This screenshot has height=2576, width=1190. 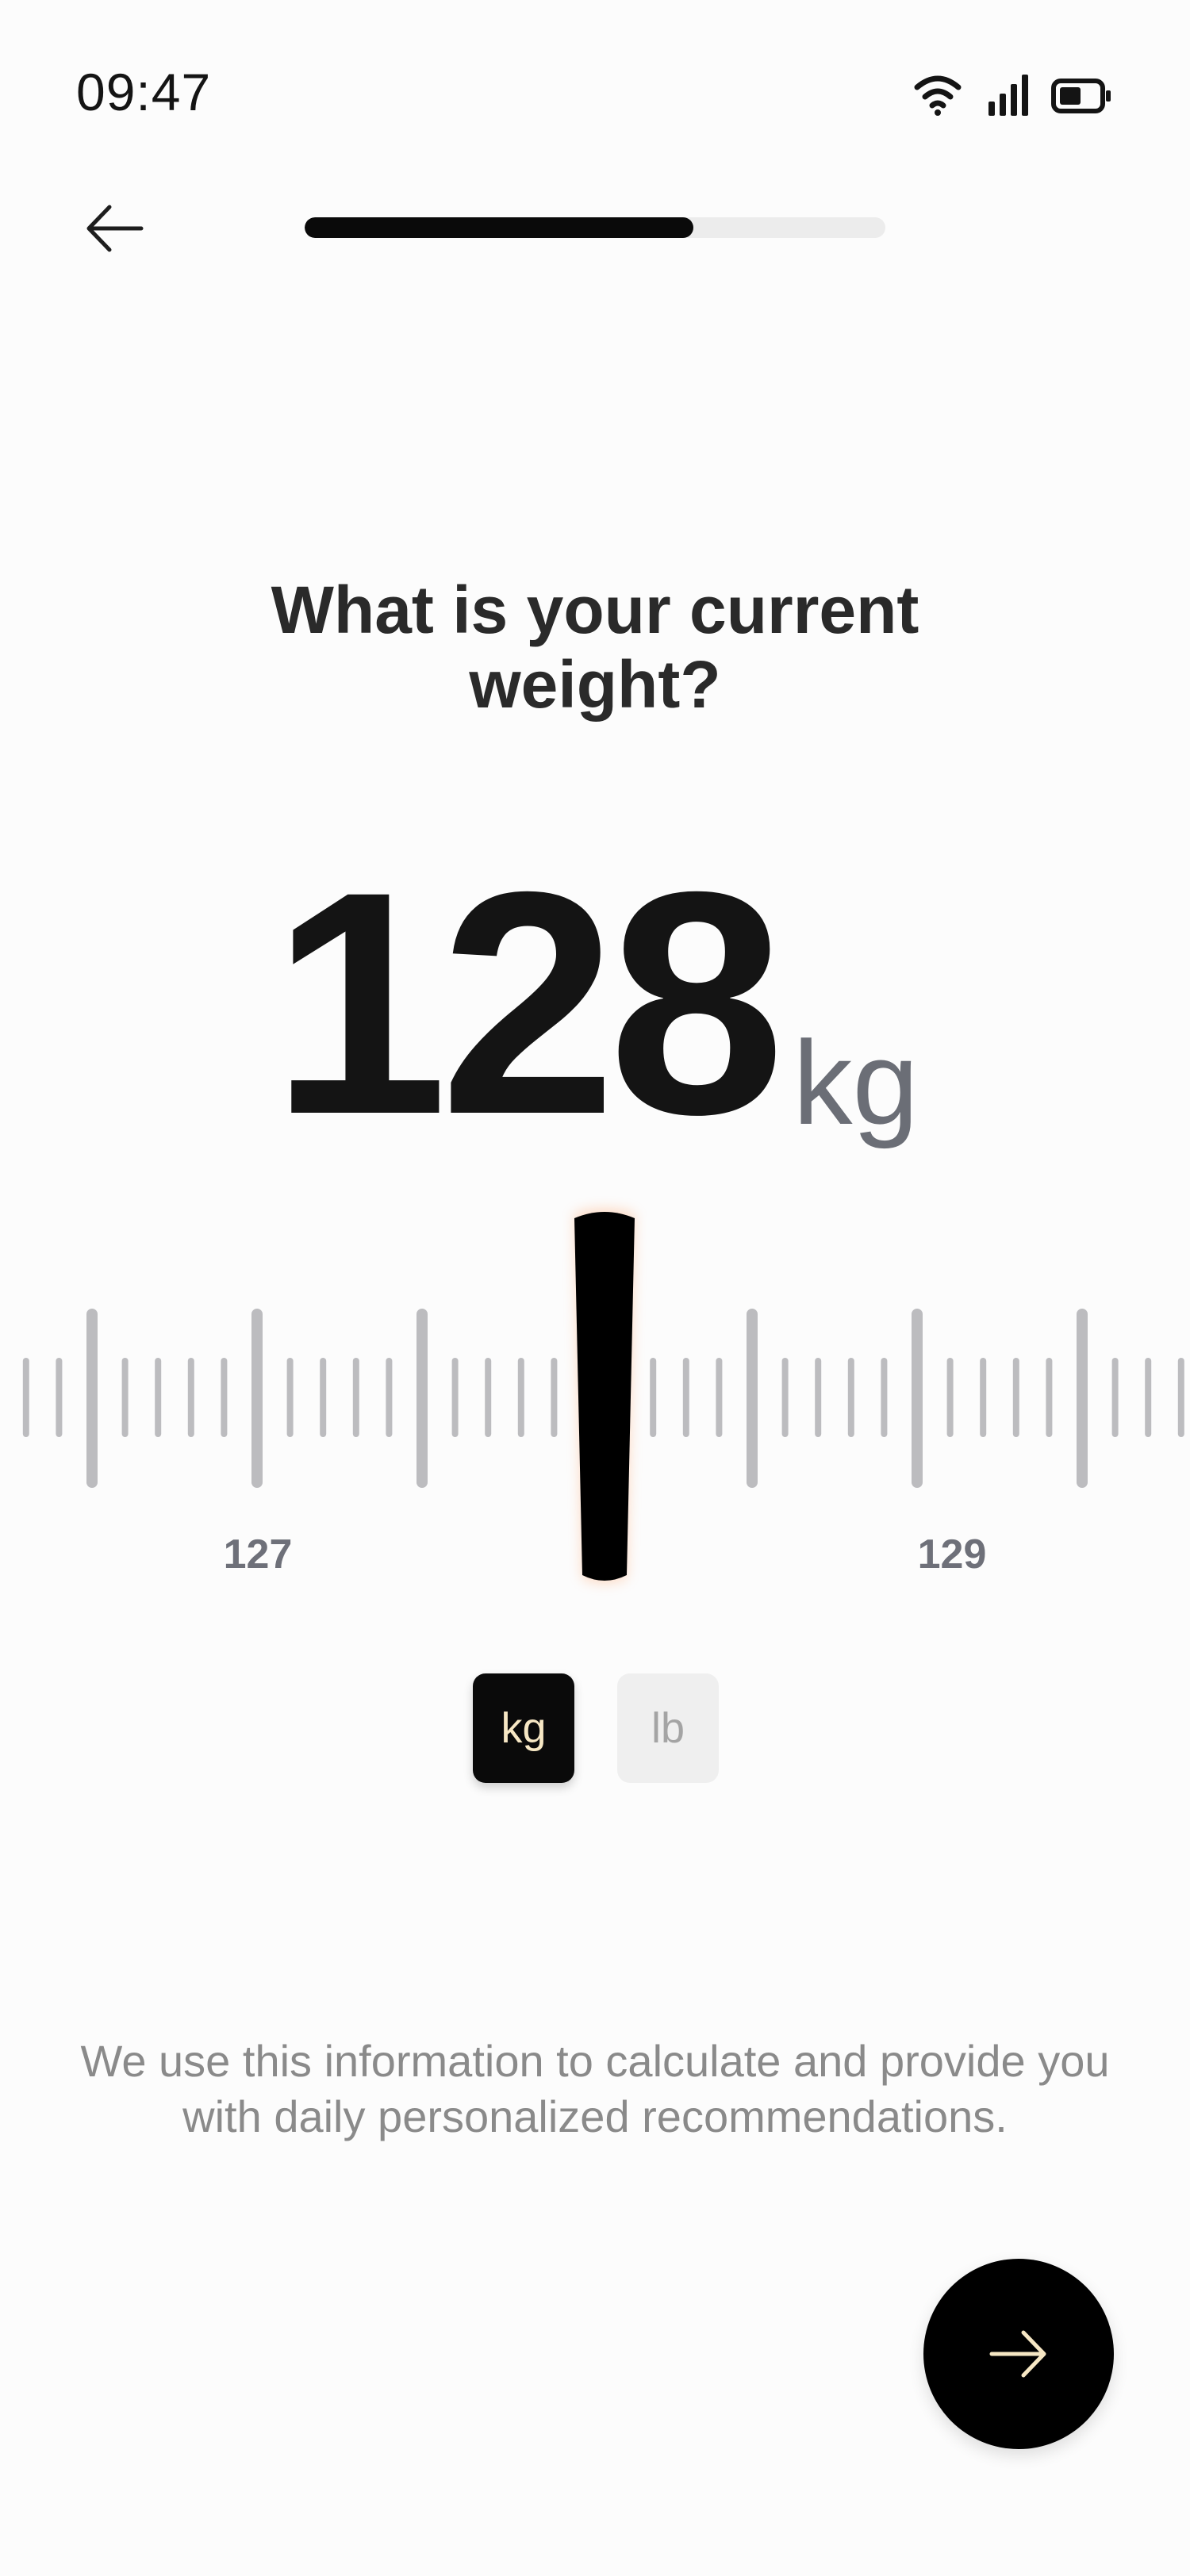 I want to click on ruler-needle, so click(x=604, y=1396).